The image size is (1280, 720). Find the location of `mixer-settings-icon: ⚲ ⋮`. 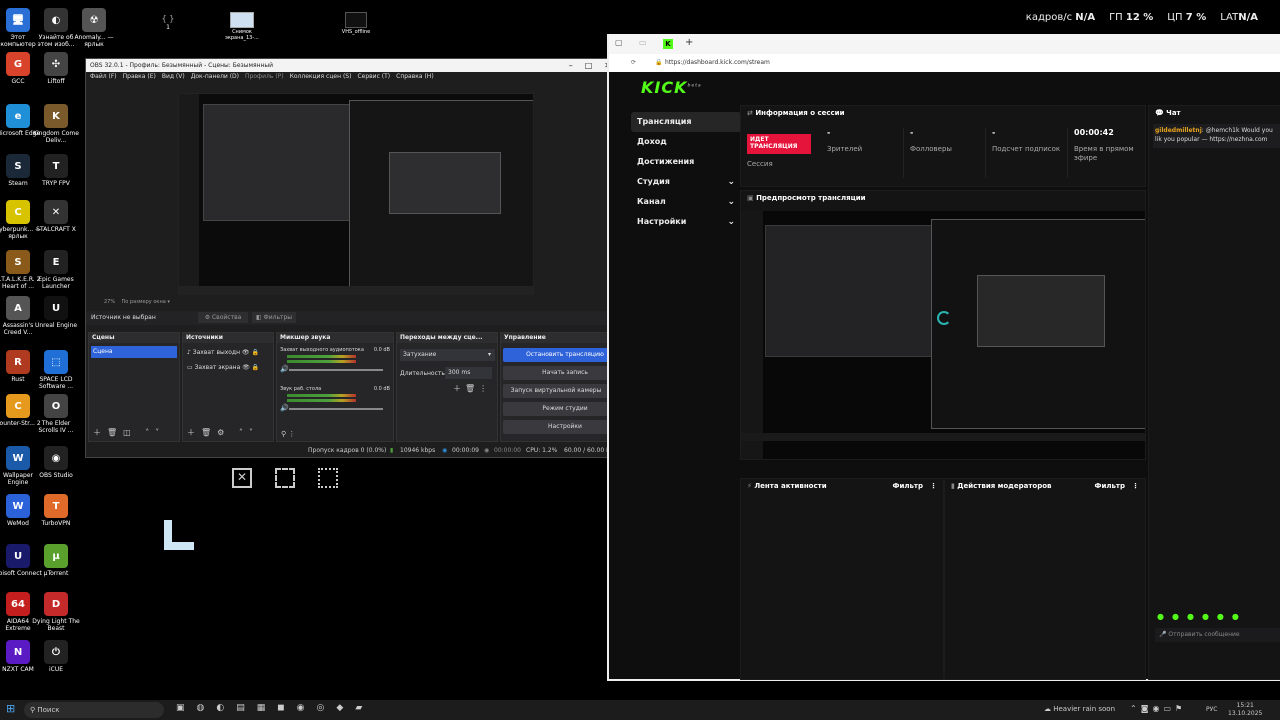

mixer-settings-icon: ⚲ ⋮ is located at coordinates (288, 434).